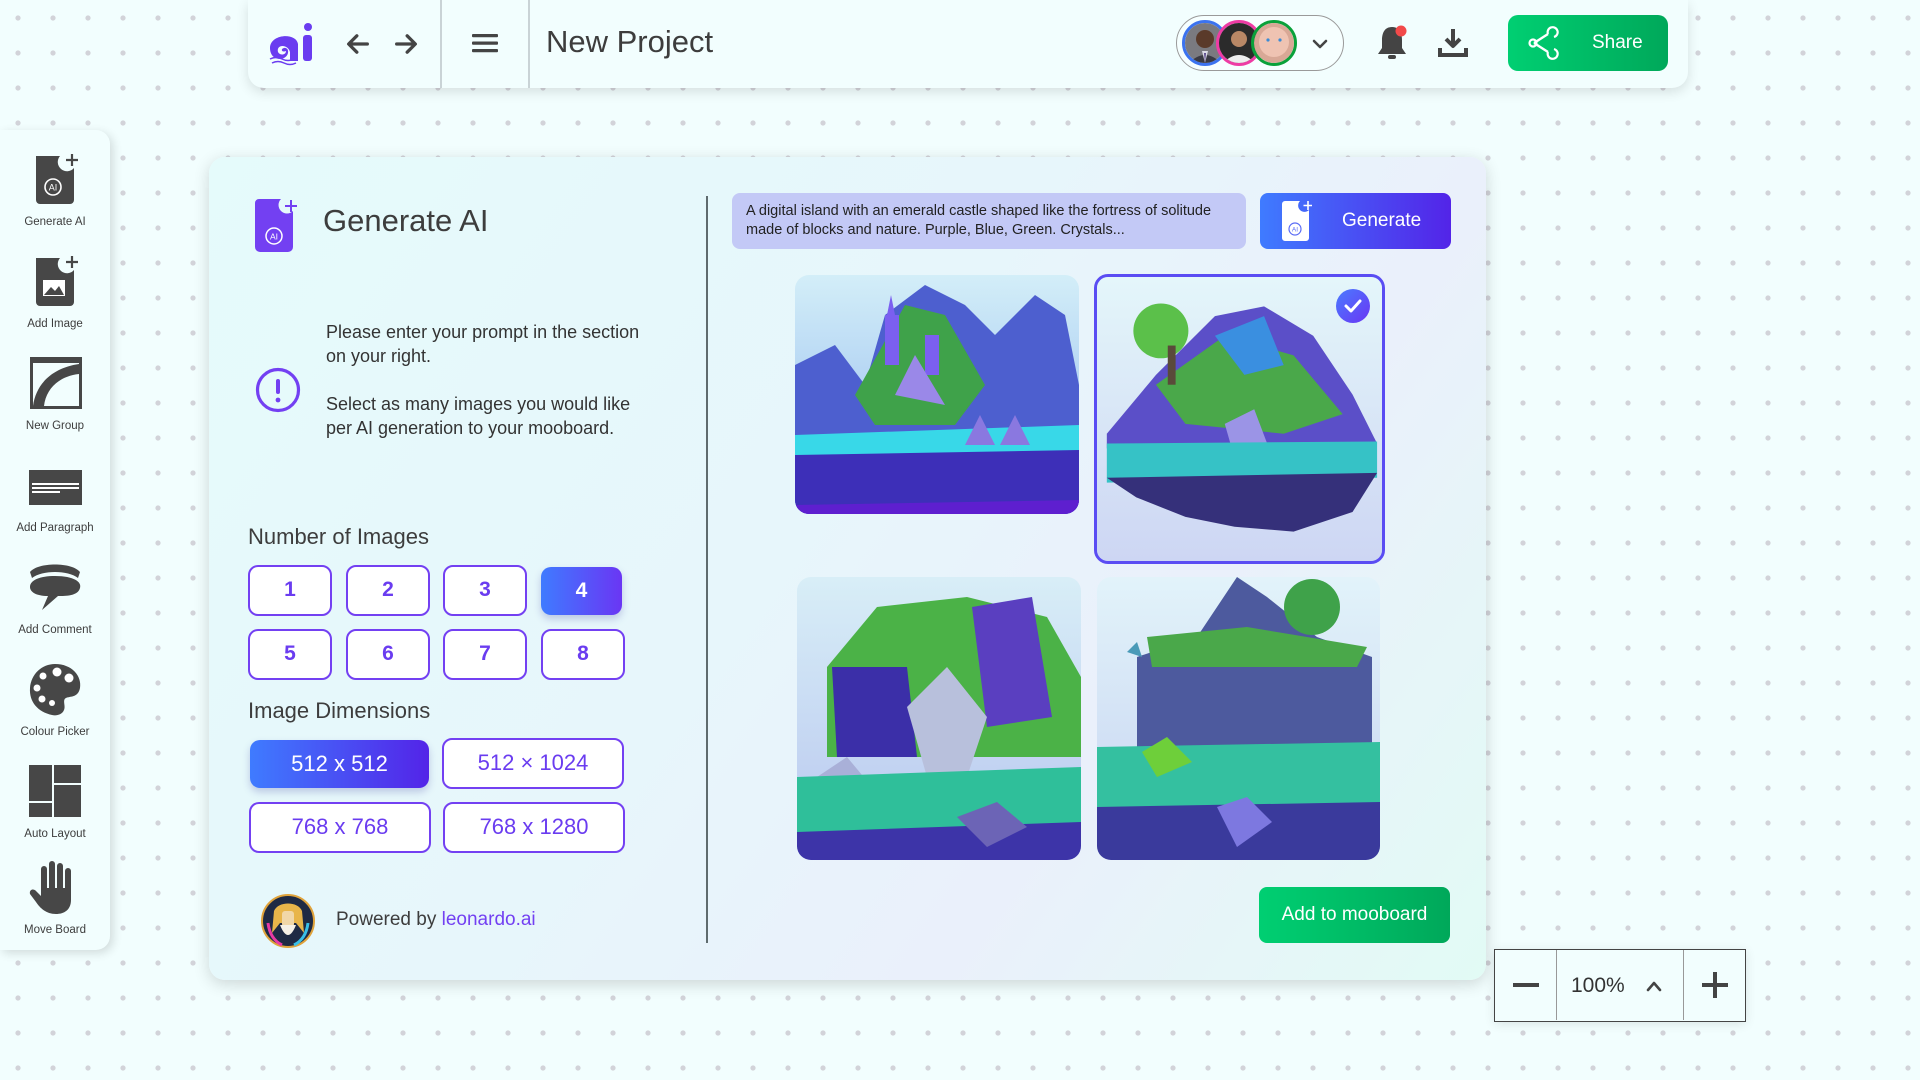 Image resolution: width=1920 pixels, height=1080 pixels. What do you see at coordinates (386, 919) in the screenshot?
I see `powered-by-label: Powered by` at bounding box center [386, 919].